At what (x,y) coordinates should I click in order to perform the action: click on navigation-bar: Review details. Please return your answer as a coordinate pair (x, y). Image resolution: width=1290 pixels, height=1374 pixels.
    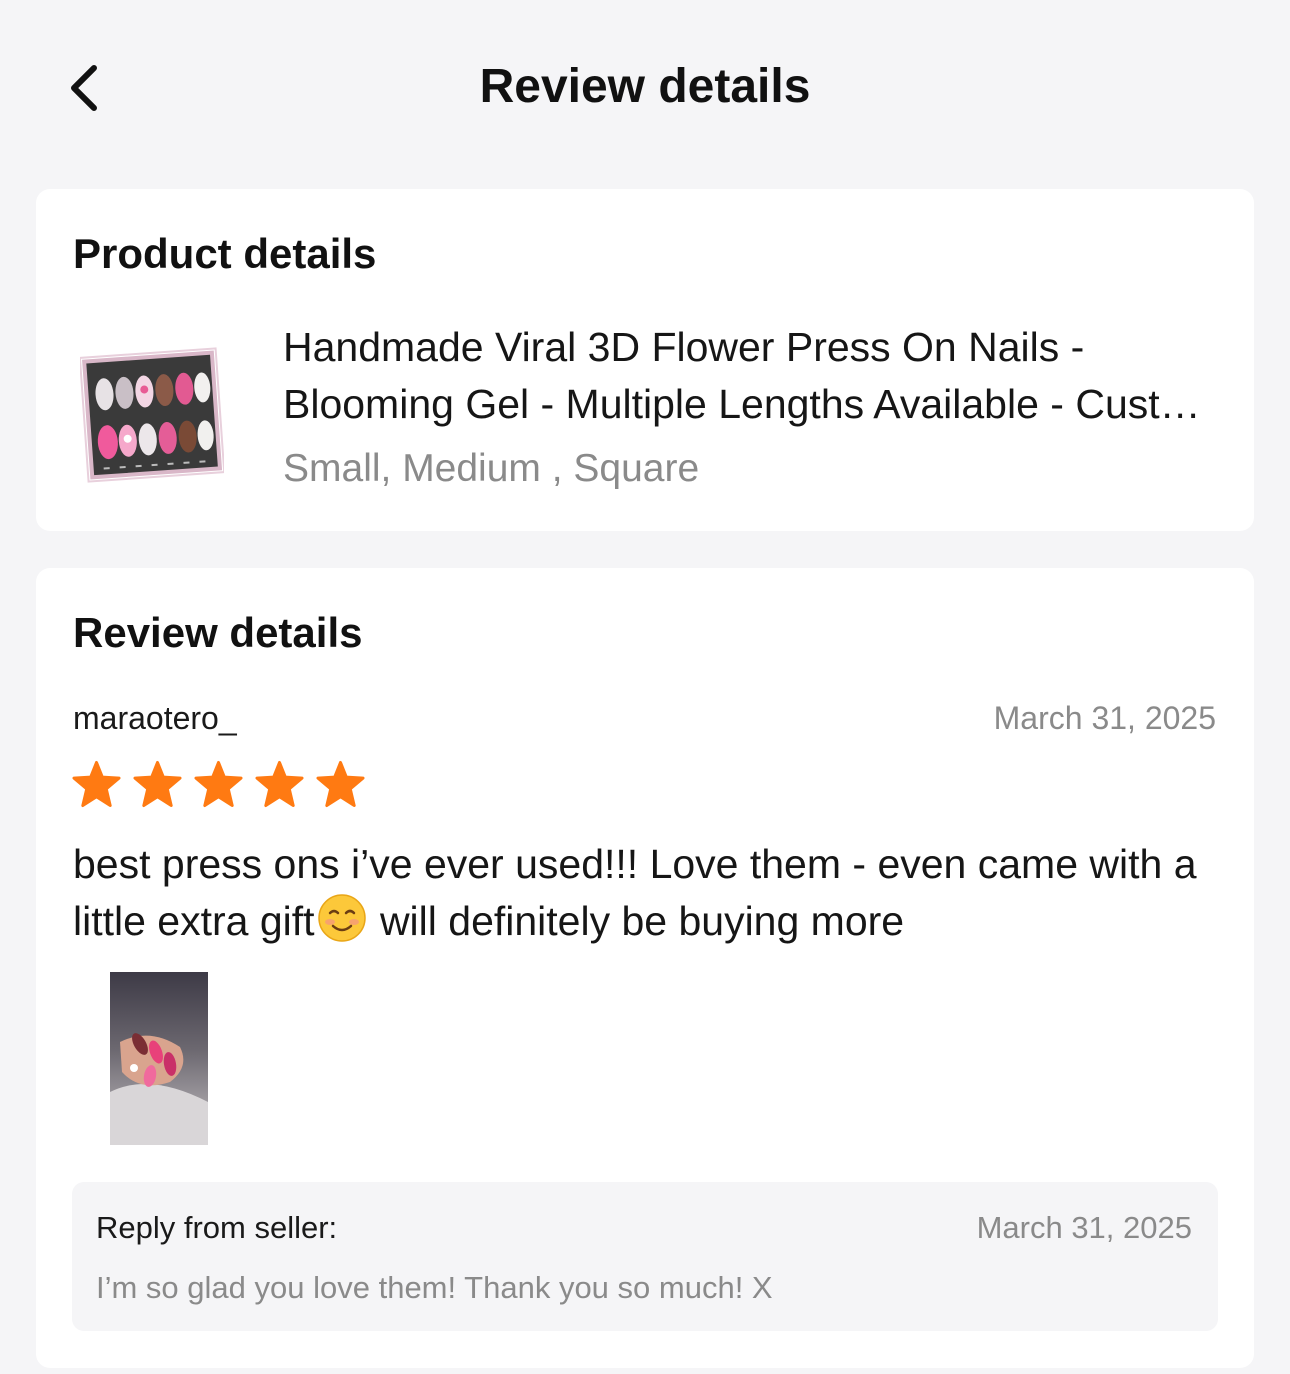
    Looking at the image, I should click on (645, 87).